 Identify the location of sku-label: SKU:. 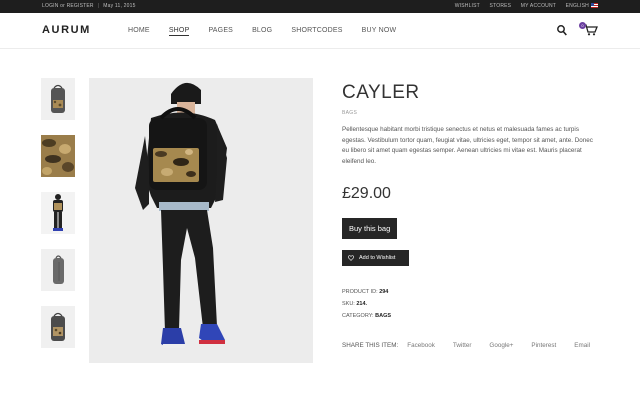
(348, 304).